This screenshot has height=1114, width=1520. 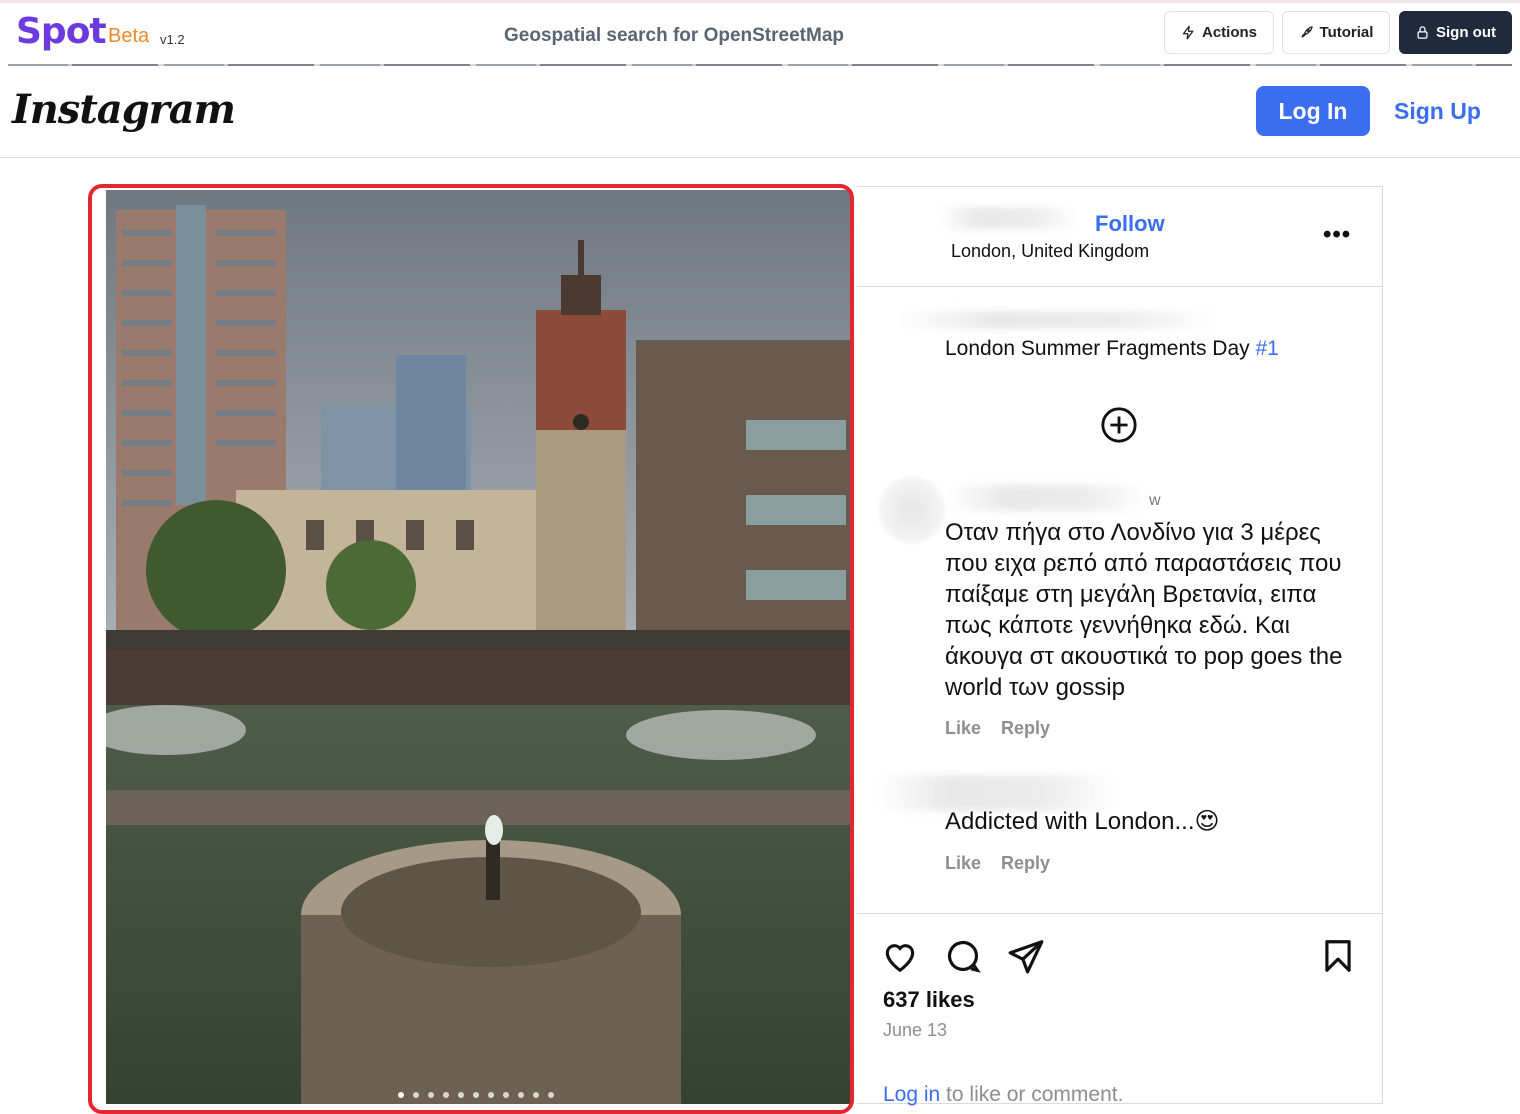 I want to click on actions-label: Actions, so click(x=1229, y=32).